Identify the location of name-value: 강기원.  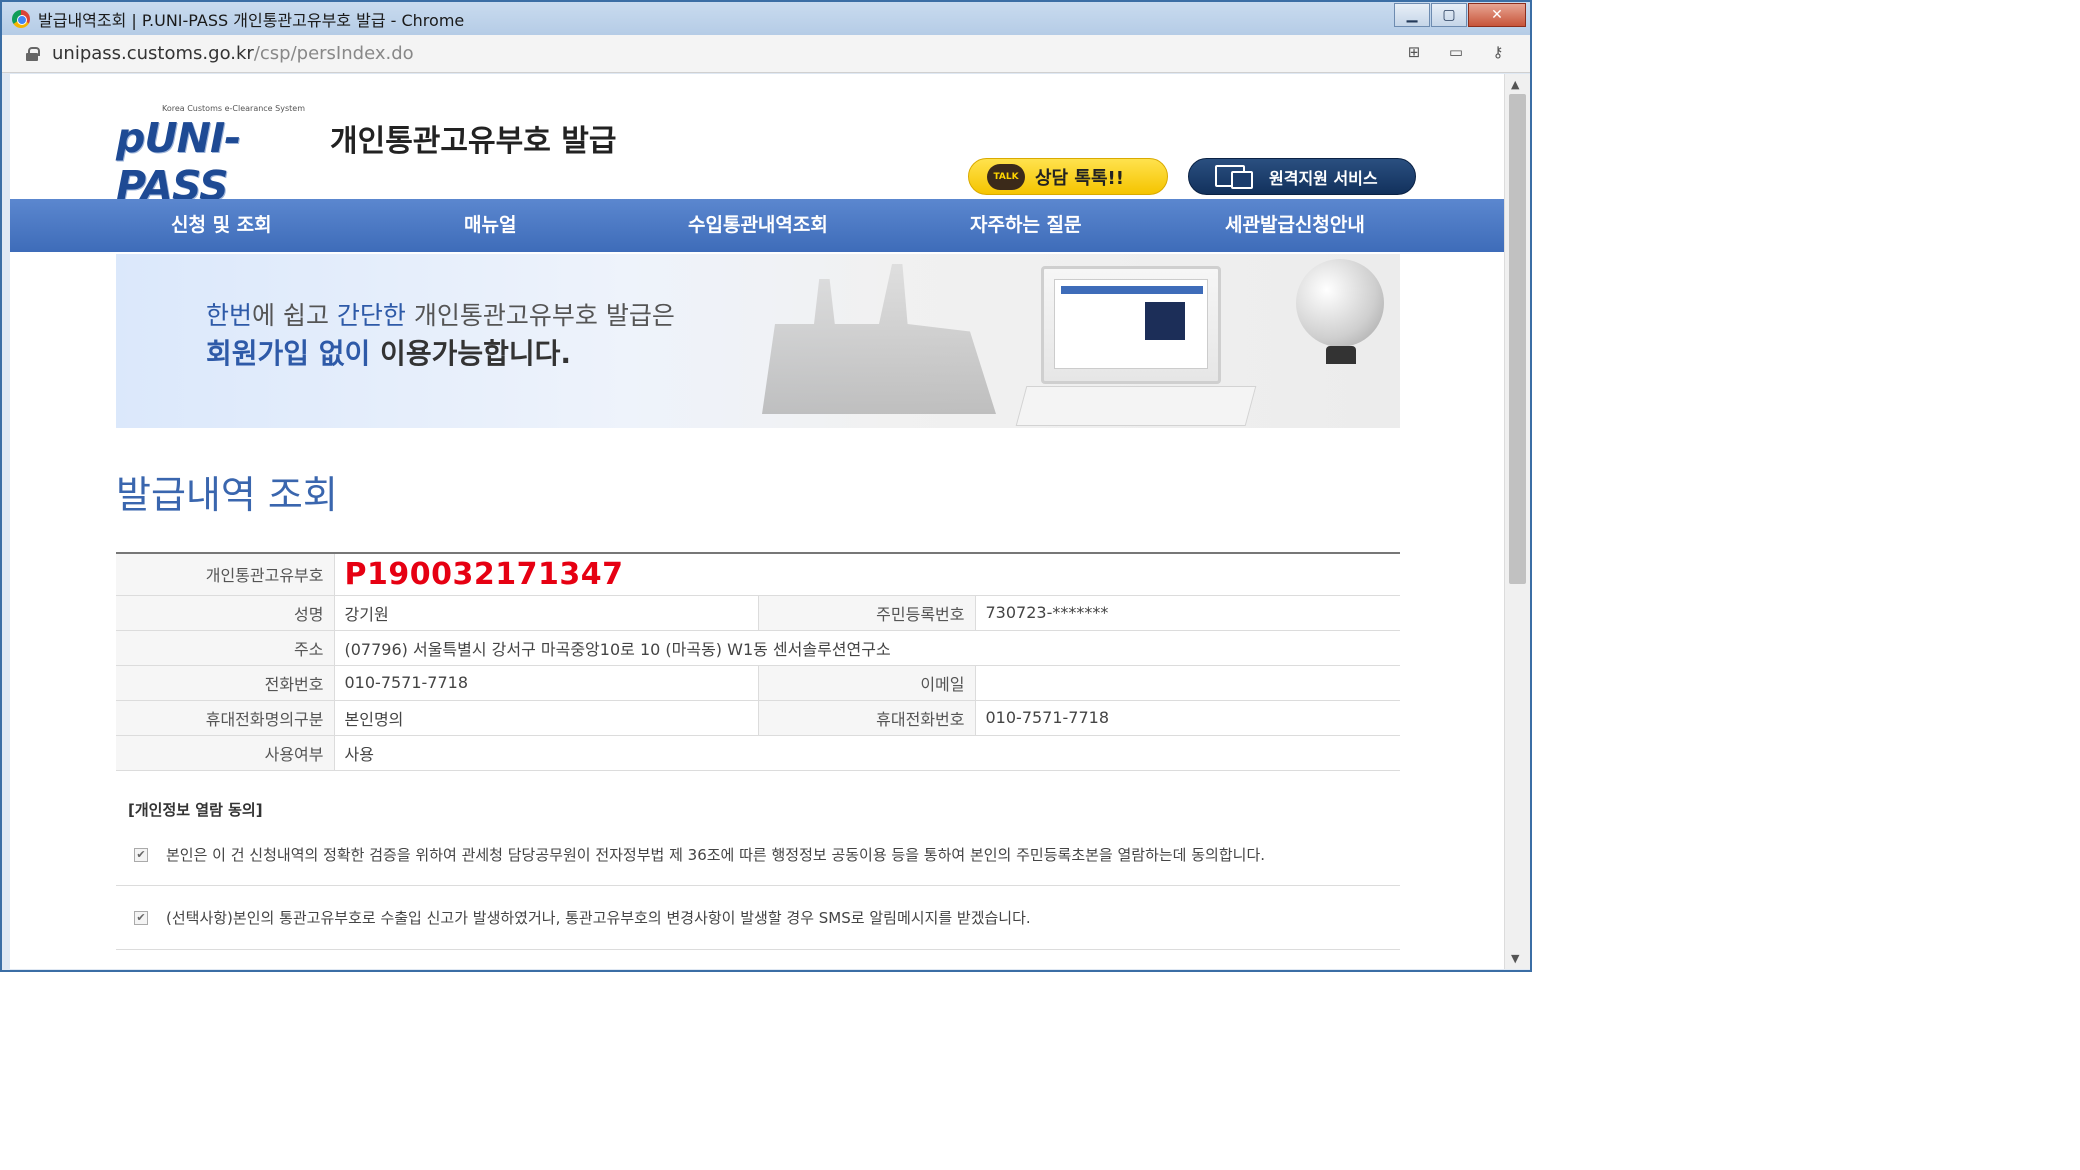
(546, 613).